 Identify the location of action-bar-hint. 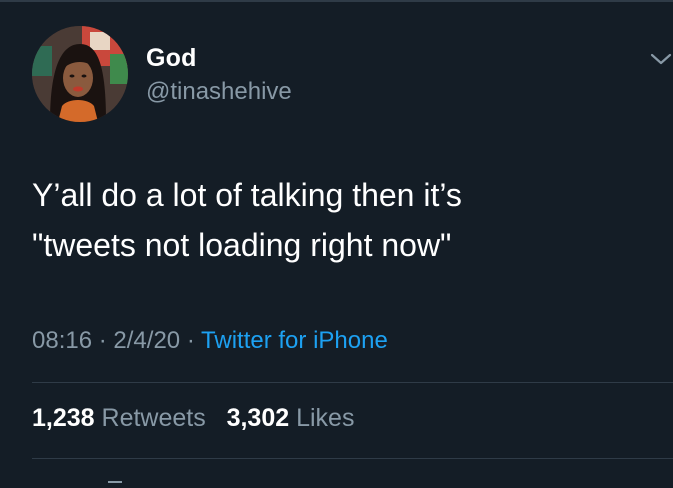
(115, 482).